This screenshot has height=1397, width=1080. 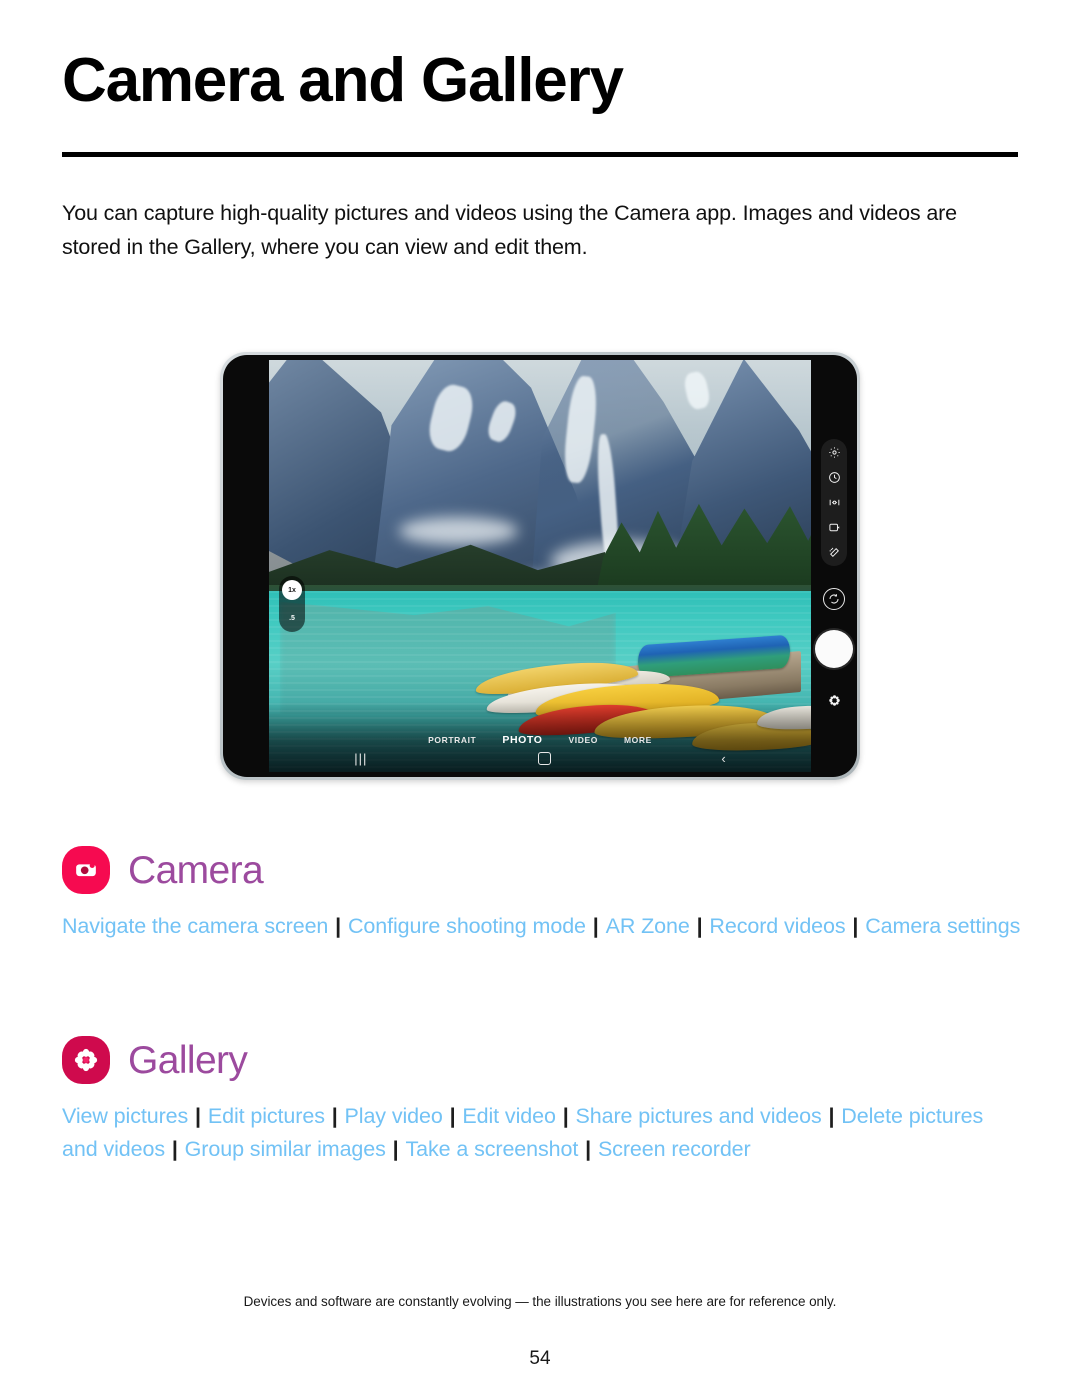 I want to click on zoom-1x-button: 1x, so click(x=292, y=590).